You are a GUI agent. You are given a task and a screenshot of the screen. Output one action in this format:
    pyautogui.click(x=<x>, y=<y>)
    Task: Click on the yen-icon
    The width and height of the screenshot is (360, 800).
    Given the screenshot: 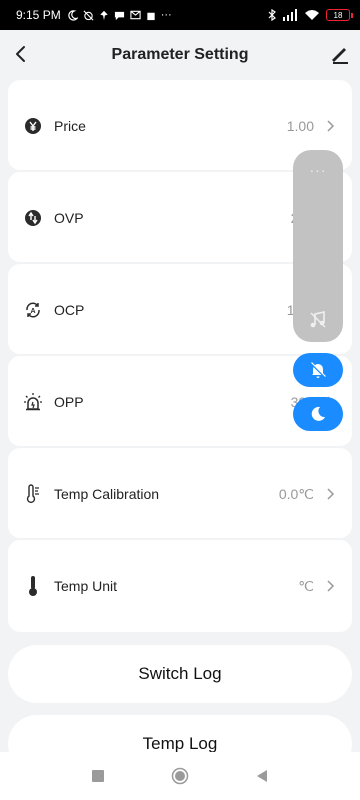 What is the action you would take?
    pyautogui.click(x=33, y=126)
    